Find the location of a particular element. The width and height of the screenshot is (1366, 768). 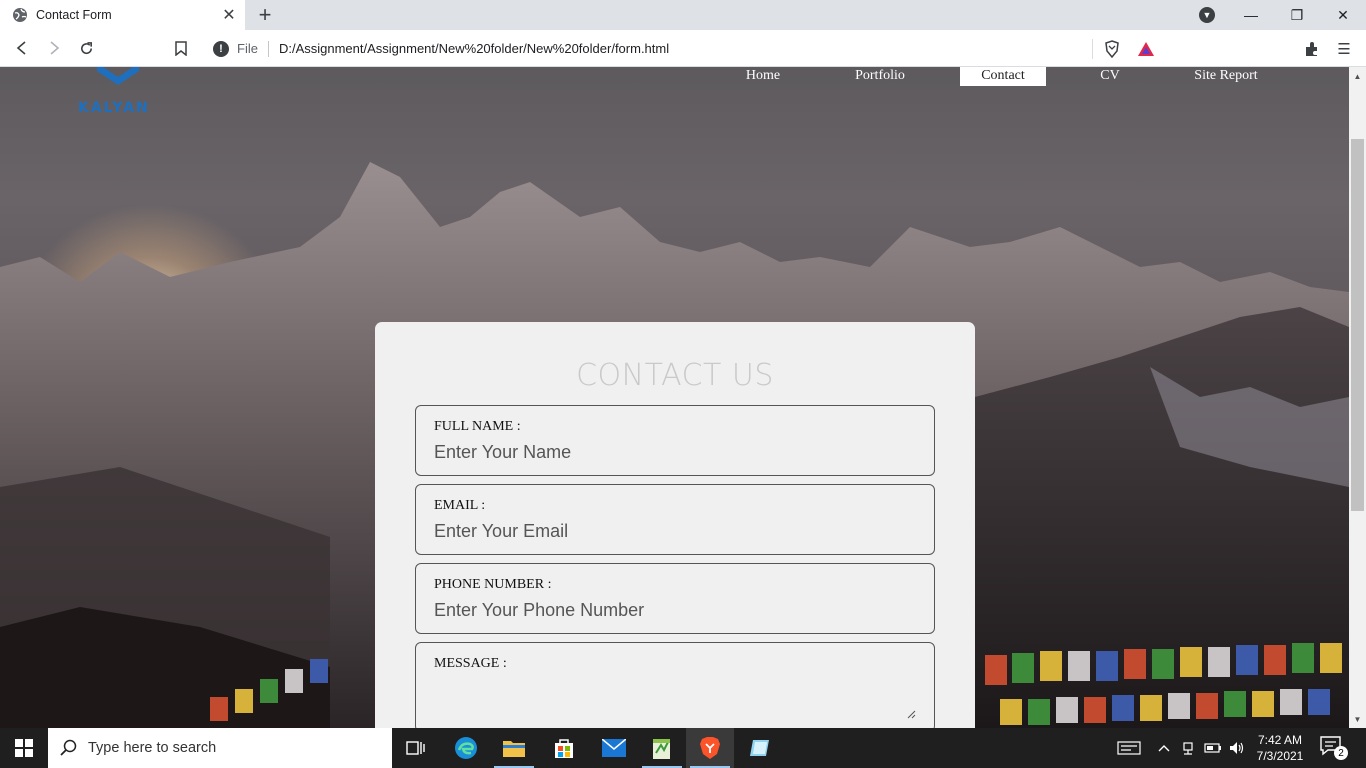

phone-field: PHONE NUMBER : is located at coordinates (675, 598).